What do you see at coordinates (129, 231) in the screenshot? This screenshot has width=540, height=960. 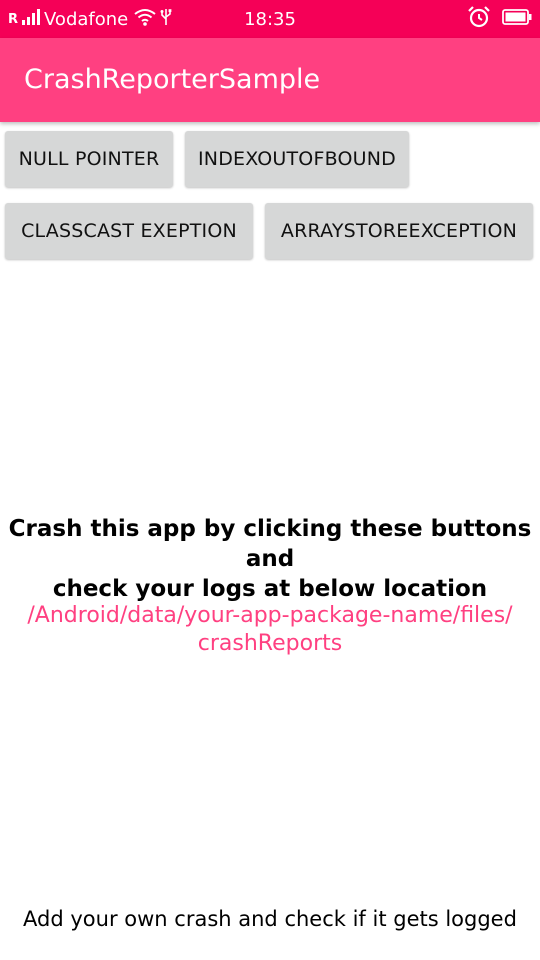 I see `classcast-exception-button: CLASSCAST EXEPTION` at bounding box center [129, 231].